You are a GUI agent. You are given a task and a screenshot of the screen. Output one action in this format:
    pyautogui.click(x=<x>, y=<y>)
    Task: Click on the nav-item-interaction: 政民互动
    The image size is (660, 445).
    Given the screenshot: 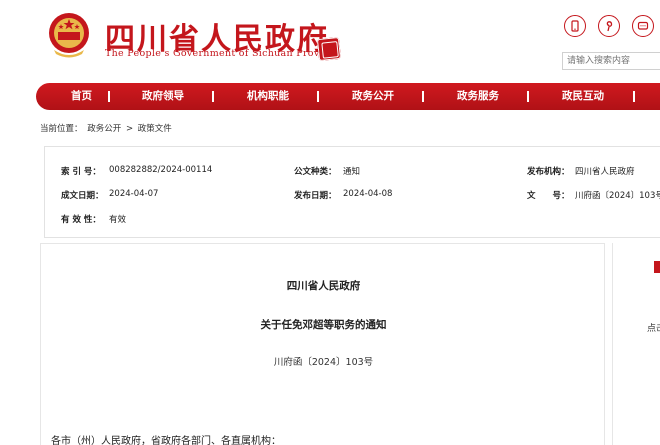 What is the action you would take?
    pyautogui.click(x=583, y=96)
    